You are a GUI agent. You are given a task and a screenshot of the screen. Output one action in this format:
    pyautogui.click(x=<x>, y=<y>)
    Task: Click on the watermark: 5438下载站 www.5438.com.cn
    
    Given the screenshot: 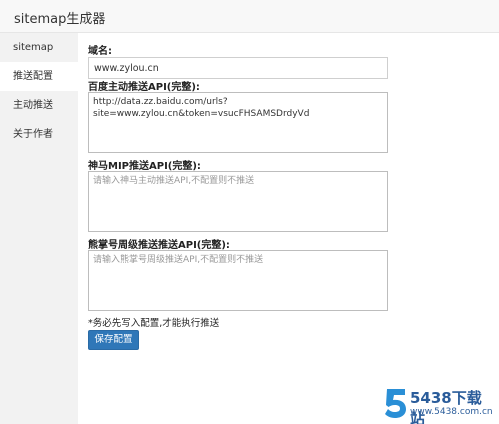 What is the action you would take?
    pyautogui.click(x=440, y=405)
    